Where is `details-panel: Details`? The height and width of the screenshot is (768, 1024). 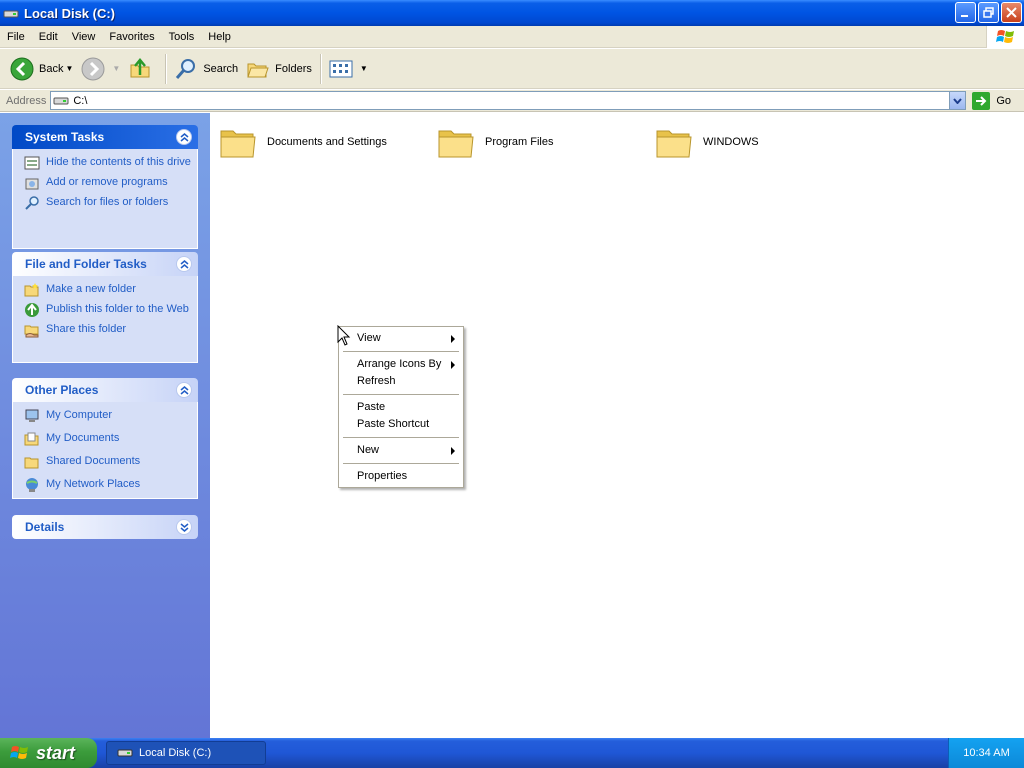
details-panel: Details is located at coordinates (105, 527).